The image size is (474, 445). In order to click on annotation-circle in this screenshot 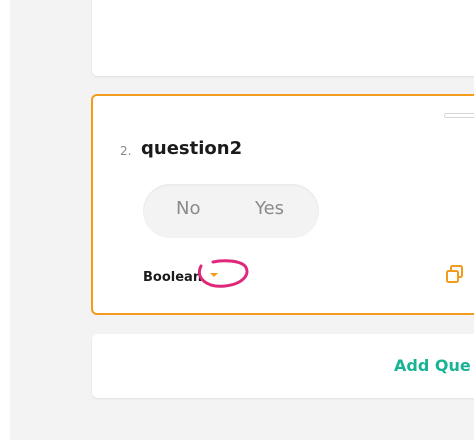, I will do `click(223, 273)`.